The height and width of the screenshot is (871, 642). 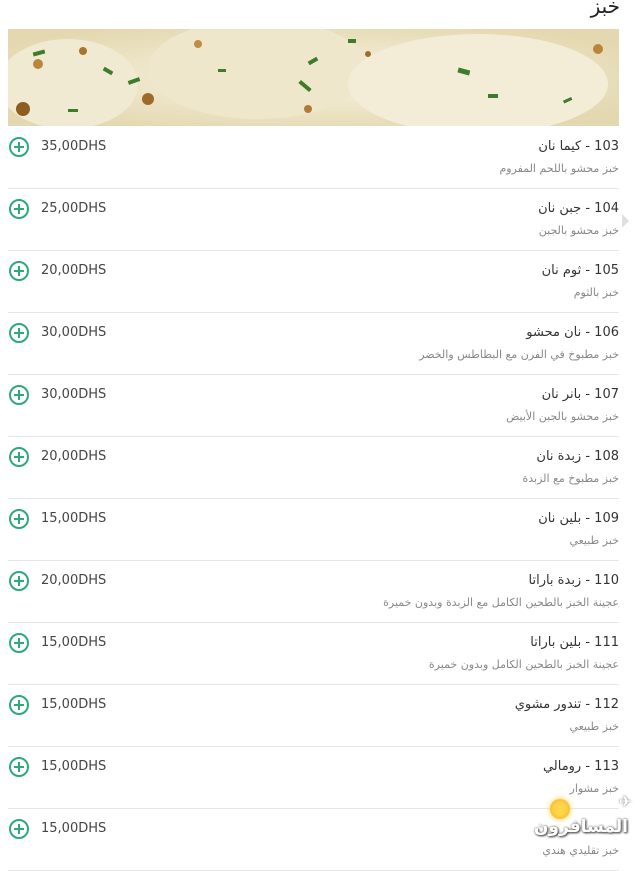 I want to click on item-name: 109 - بلين نان, so click(x=578, y=518).